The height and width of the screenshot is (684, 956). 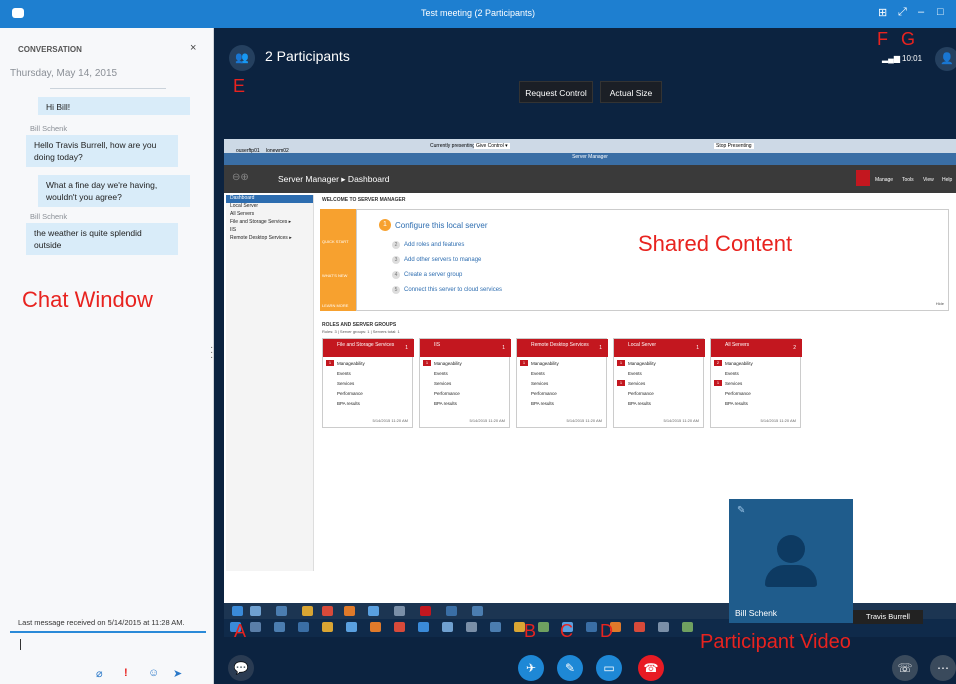 What do you see at coordinates (908, 180) in the screenshot?
I see `menu-tools: Tools` at bounding box center [908, 180].